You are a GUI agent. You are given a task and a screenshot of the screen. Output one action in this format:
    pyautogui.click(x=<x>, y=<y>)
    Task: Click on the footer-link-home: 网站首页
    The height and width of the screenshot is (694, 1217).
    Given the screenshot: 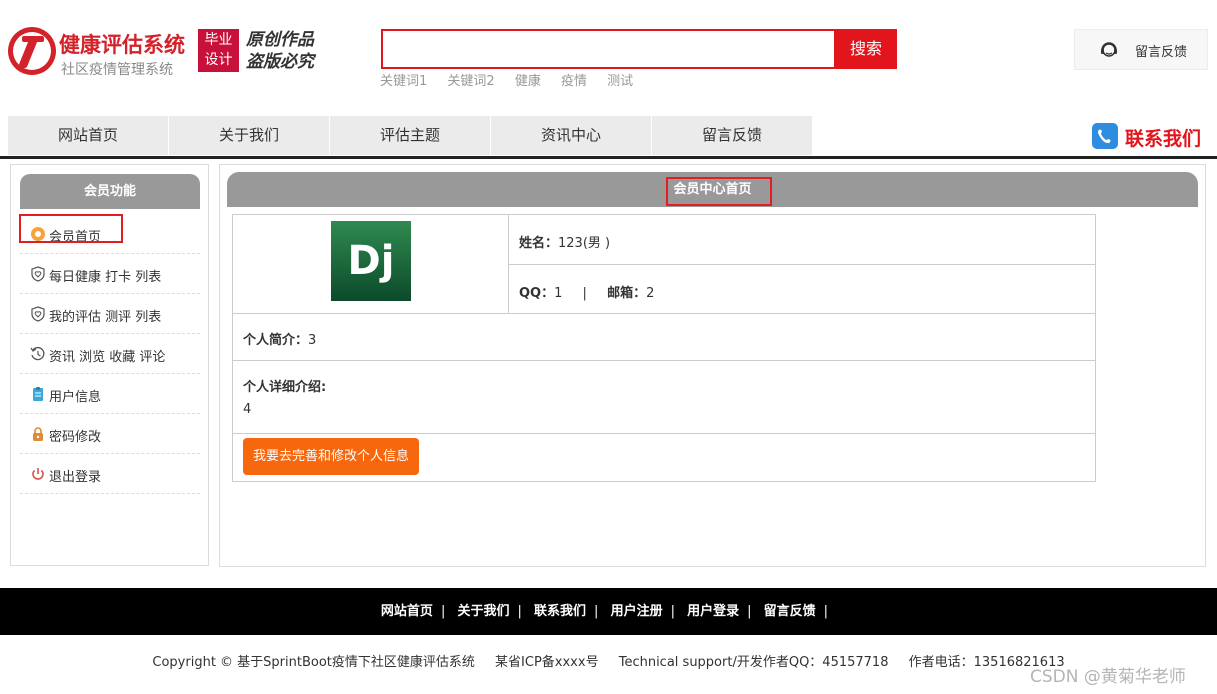 What is the action you would take?
    pyautogui.click(x=407, y=611)
    